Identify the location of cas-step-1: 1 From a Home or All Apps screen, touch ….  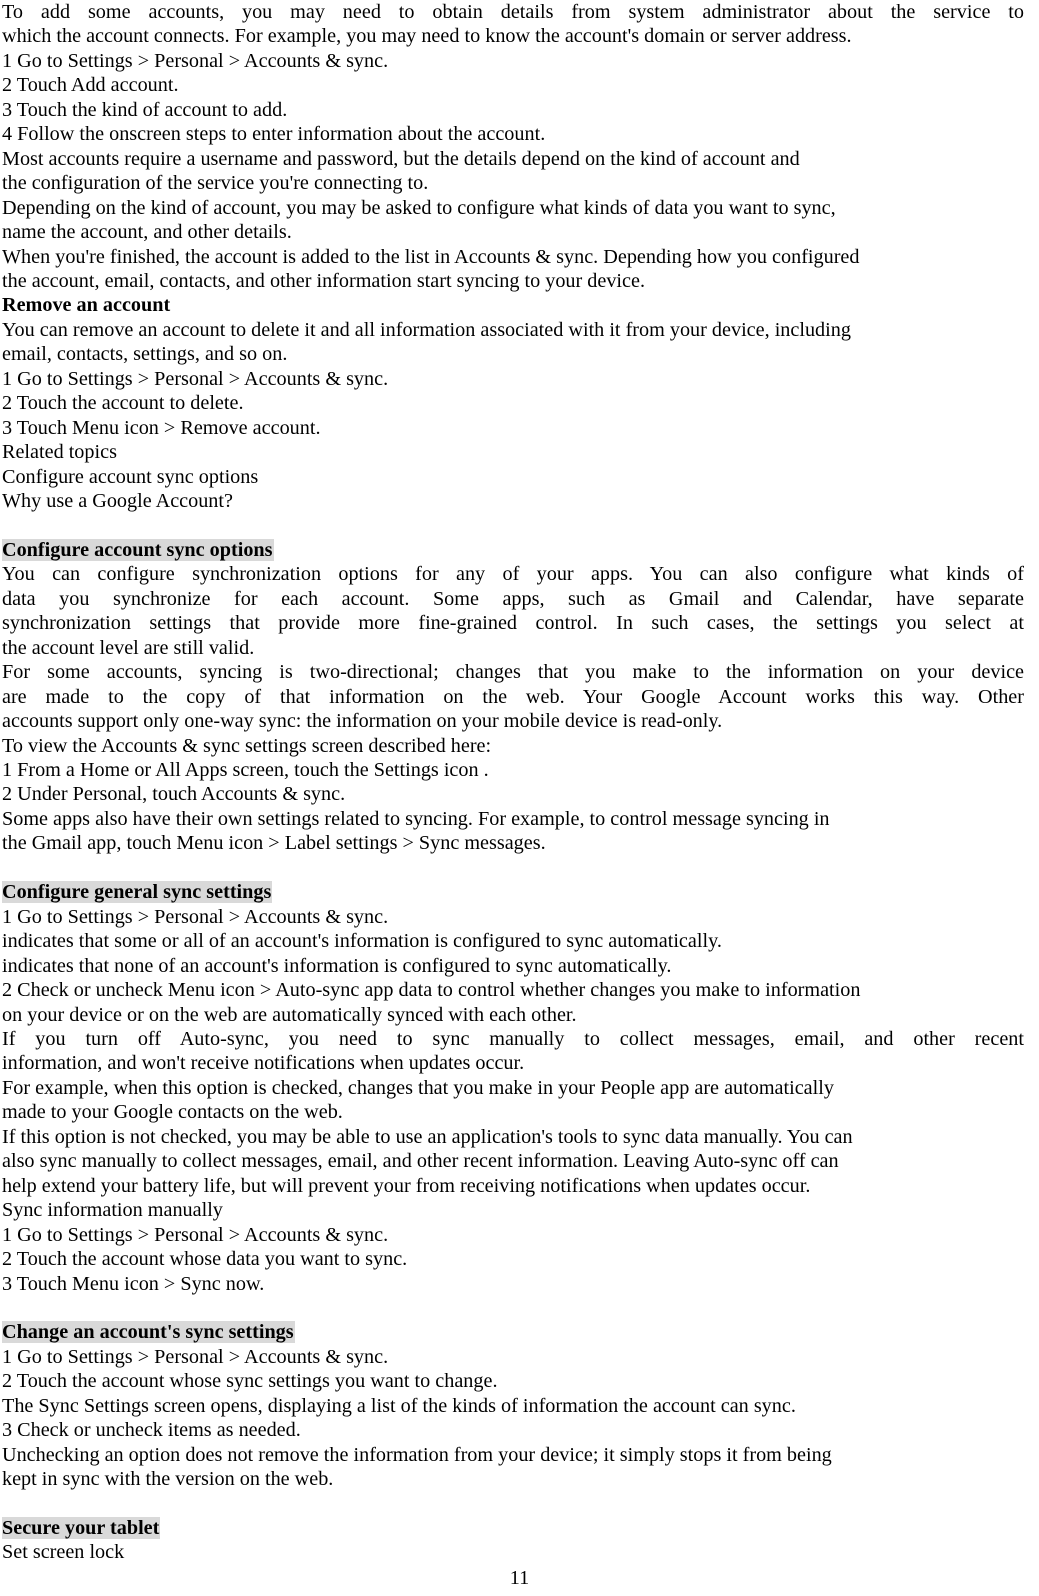
(245, 770).